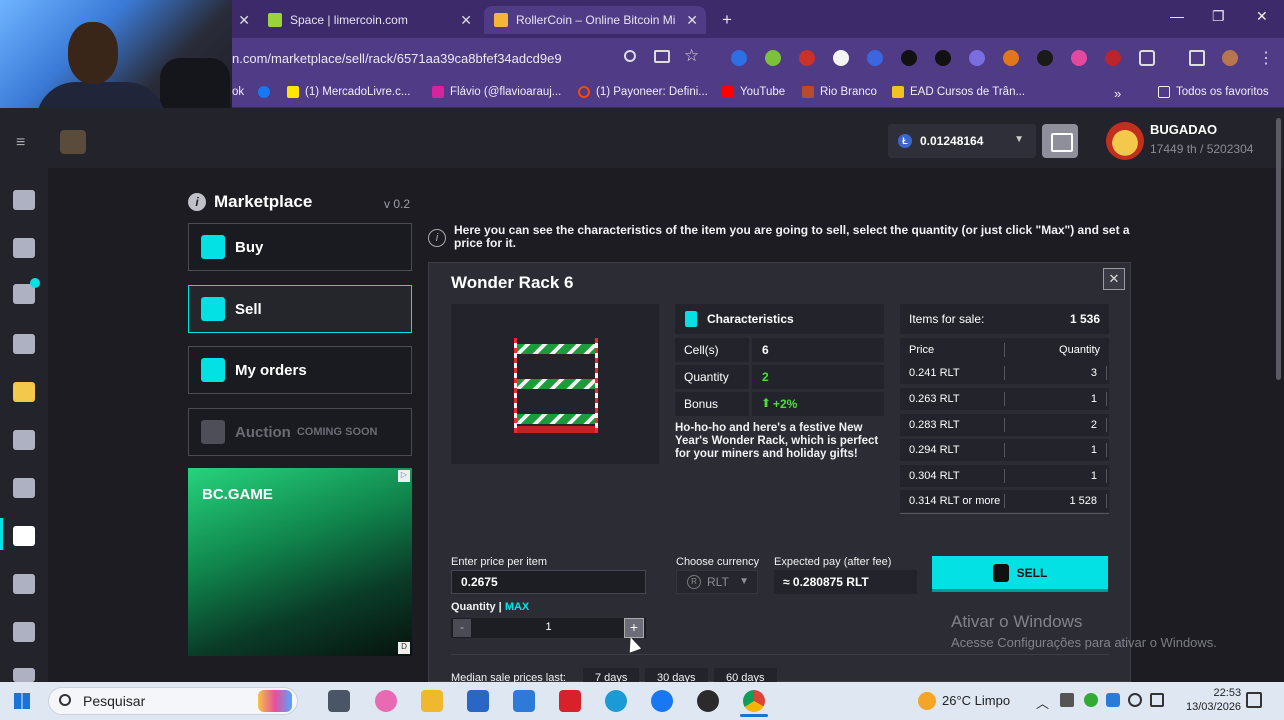 This screenshot has height=720, width=1284. I want to click on scrollbar, so click(1278, 249).